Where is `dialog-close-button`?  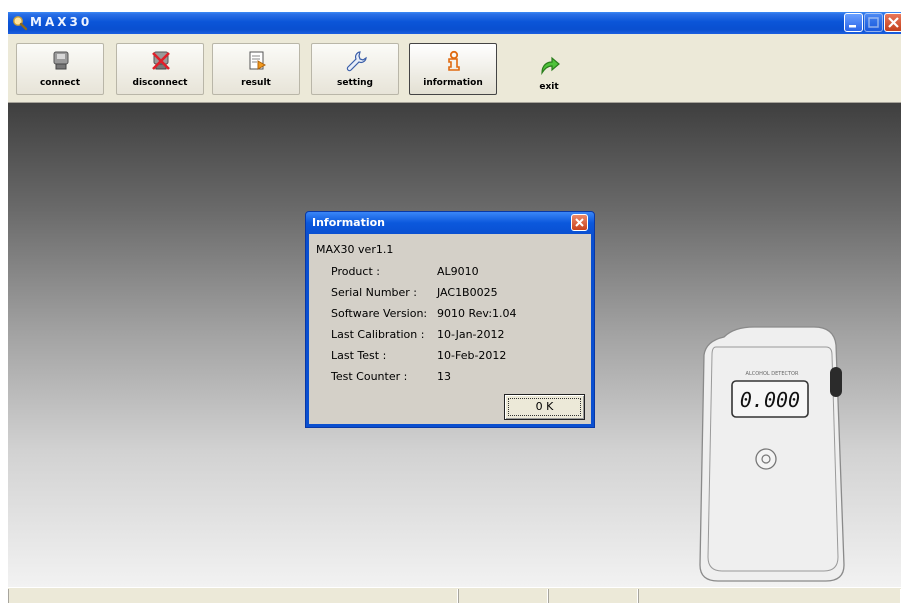
dialog-close-button is located at coordinates (579, 222).